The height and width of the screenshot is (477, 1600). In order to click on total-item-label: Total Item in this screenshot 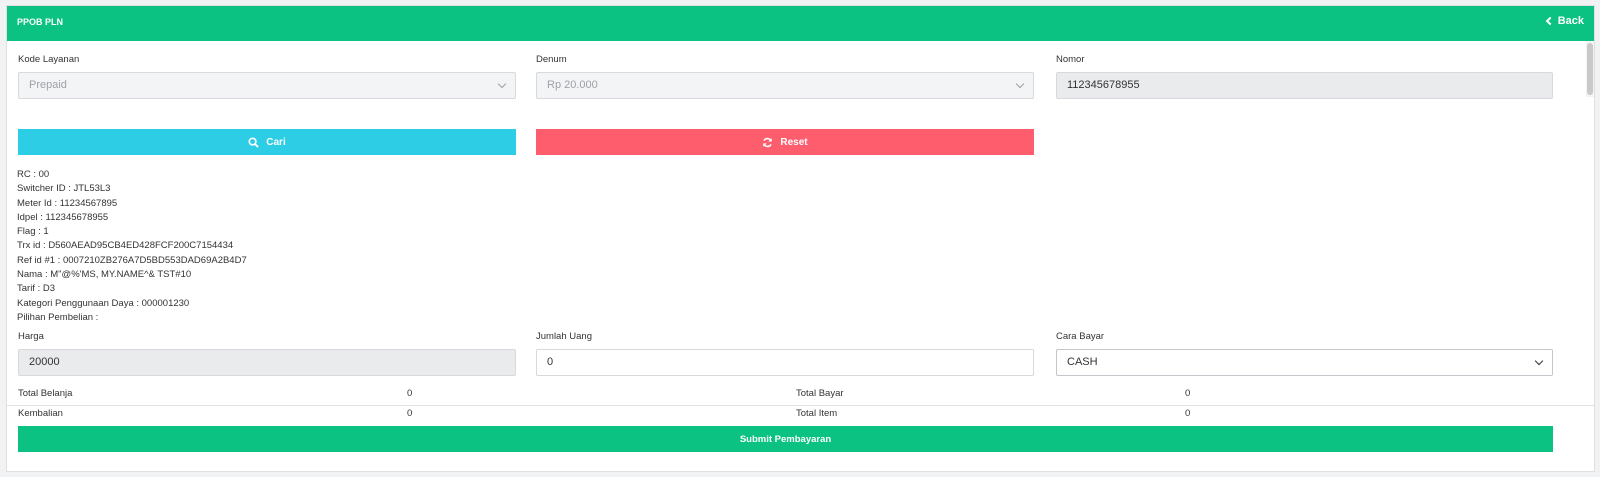, I will do `click(817, 413)`.